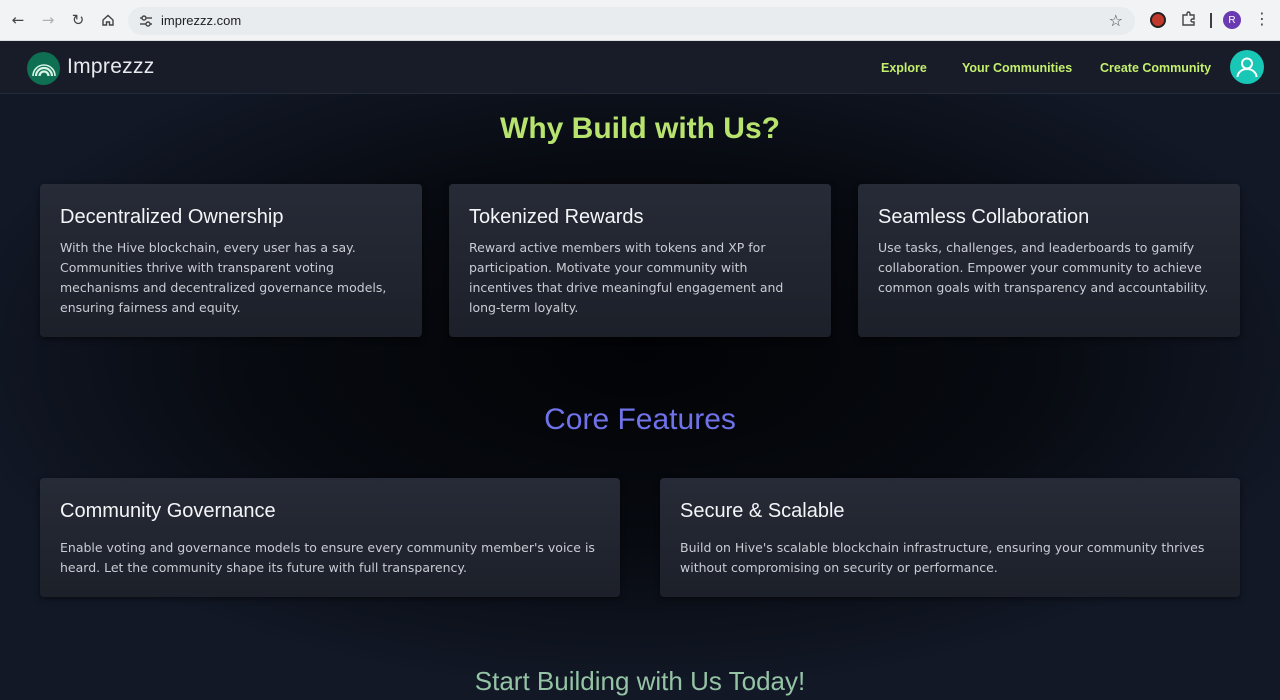  Describe the element at coordinates (168, 511) in the screenshot. I see `card-title: Community Governance` at that location.